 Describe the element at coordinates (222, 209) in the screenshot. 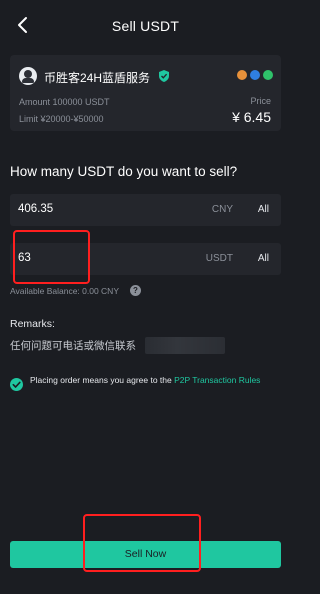

I see `cny-unit-label: CNY` at that location.